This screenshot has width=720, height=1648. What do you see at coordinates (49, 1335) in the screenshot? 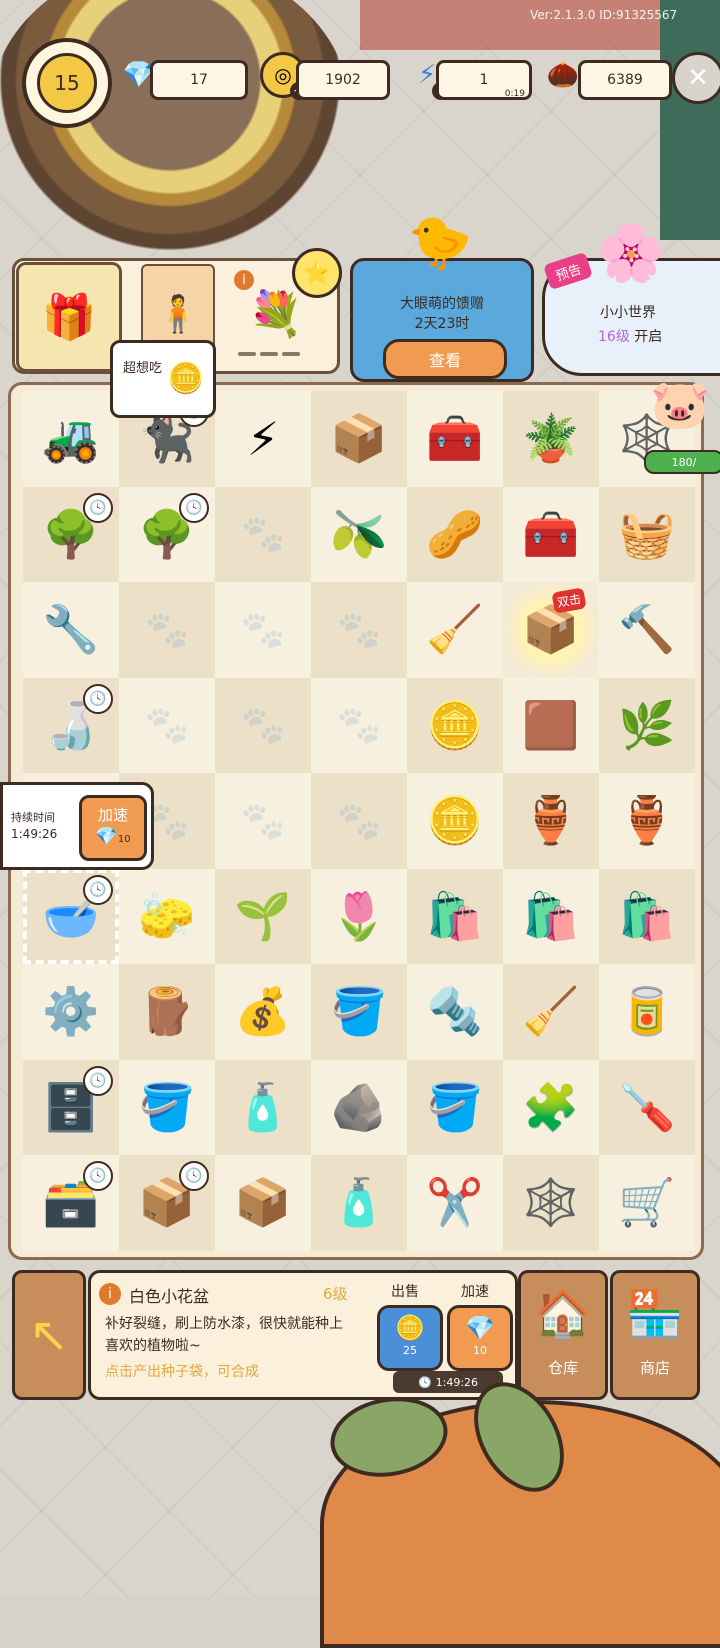
I see `back-arrow-button: ↖` at bounding box center [49, 1335].